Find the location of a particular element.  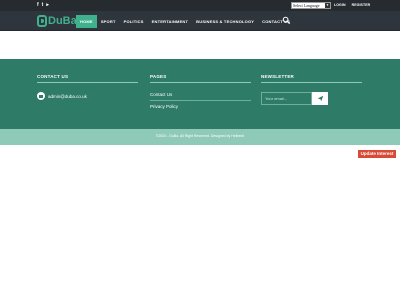

register-link: REGISTER is located at coordinates (361, 5).